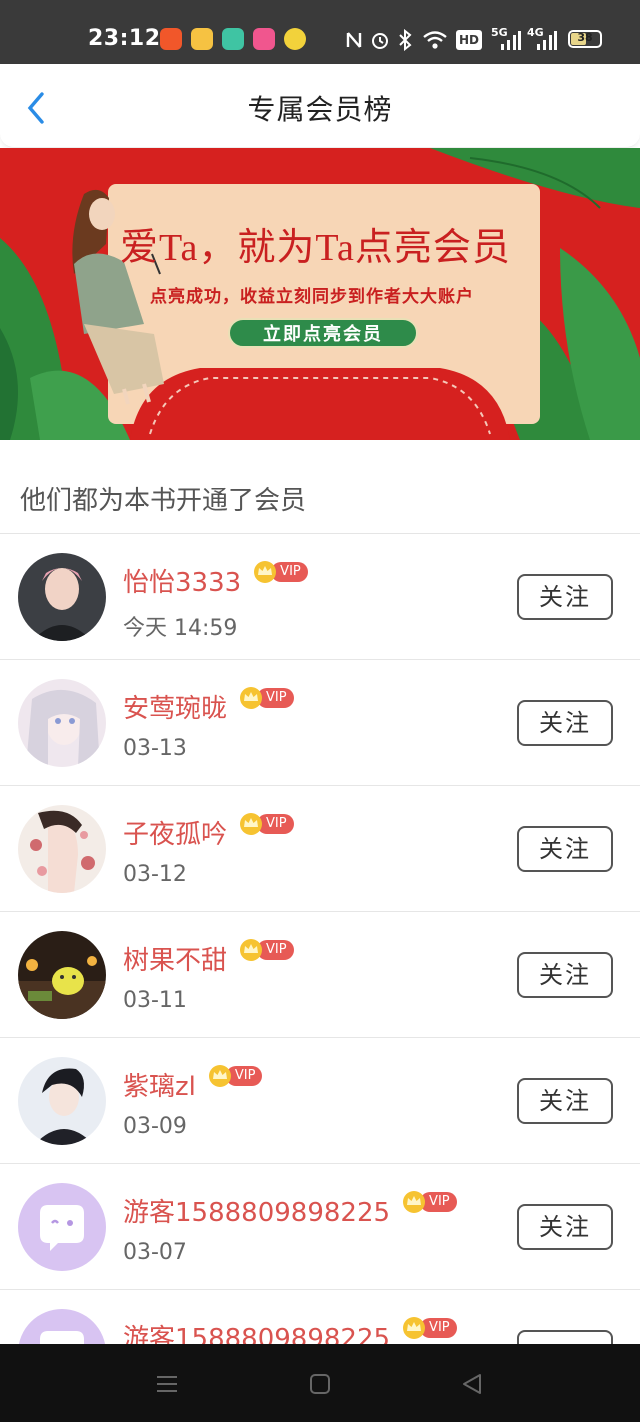 The height and width of the screenshot is (1422, 640). What do you see at coordinates (354, 40) in the screenshot?
I see `nfc-icon` at bounding box center [354, 40].